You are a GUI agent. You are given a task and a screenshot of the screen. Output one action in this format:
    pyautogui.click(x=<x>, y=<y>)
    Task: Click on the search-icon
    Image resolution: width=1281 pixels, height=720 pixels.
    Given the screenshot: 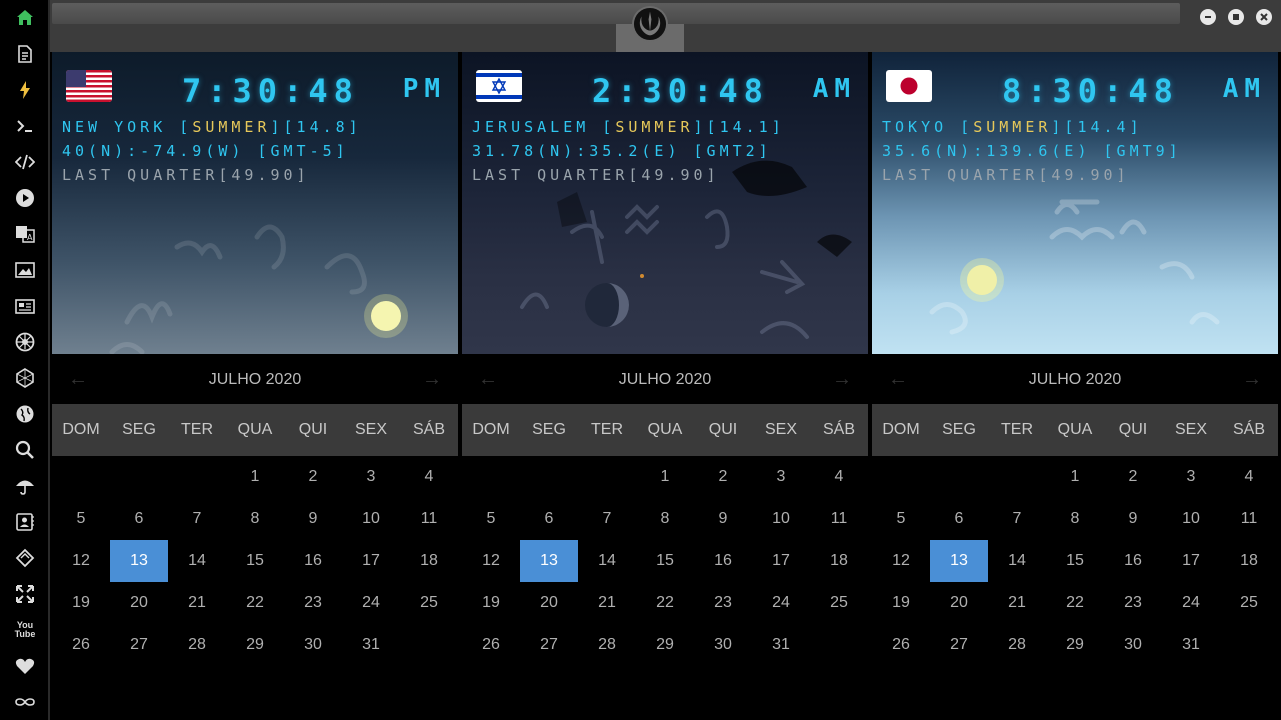 What is the action you would take?
    pyautogui.click(x=25, y=450)
    